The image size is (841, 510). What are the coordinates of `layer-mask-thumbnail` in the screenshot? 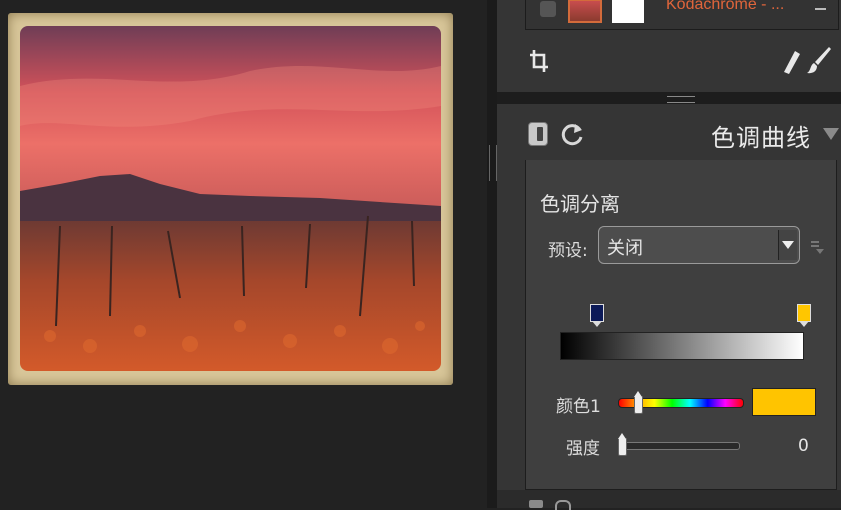 It's located at (628, 11).